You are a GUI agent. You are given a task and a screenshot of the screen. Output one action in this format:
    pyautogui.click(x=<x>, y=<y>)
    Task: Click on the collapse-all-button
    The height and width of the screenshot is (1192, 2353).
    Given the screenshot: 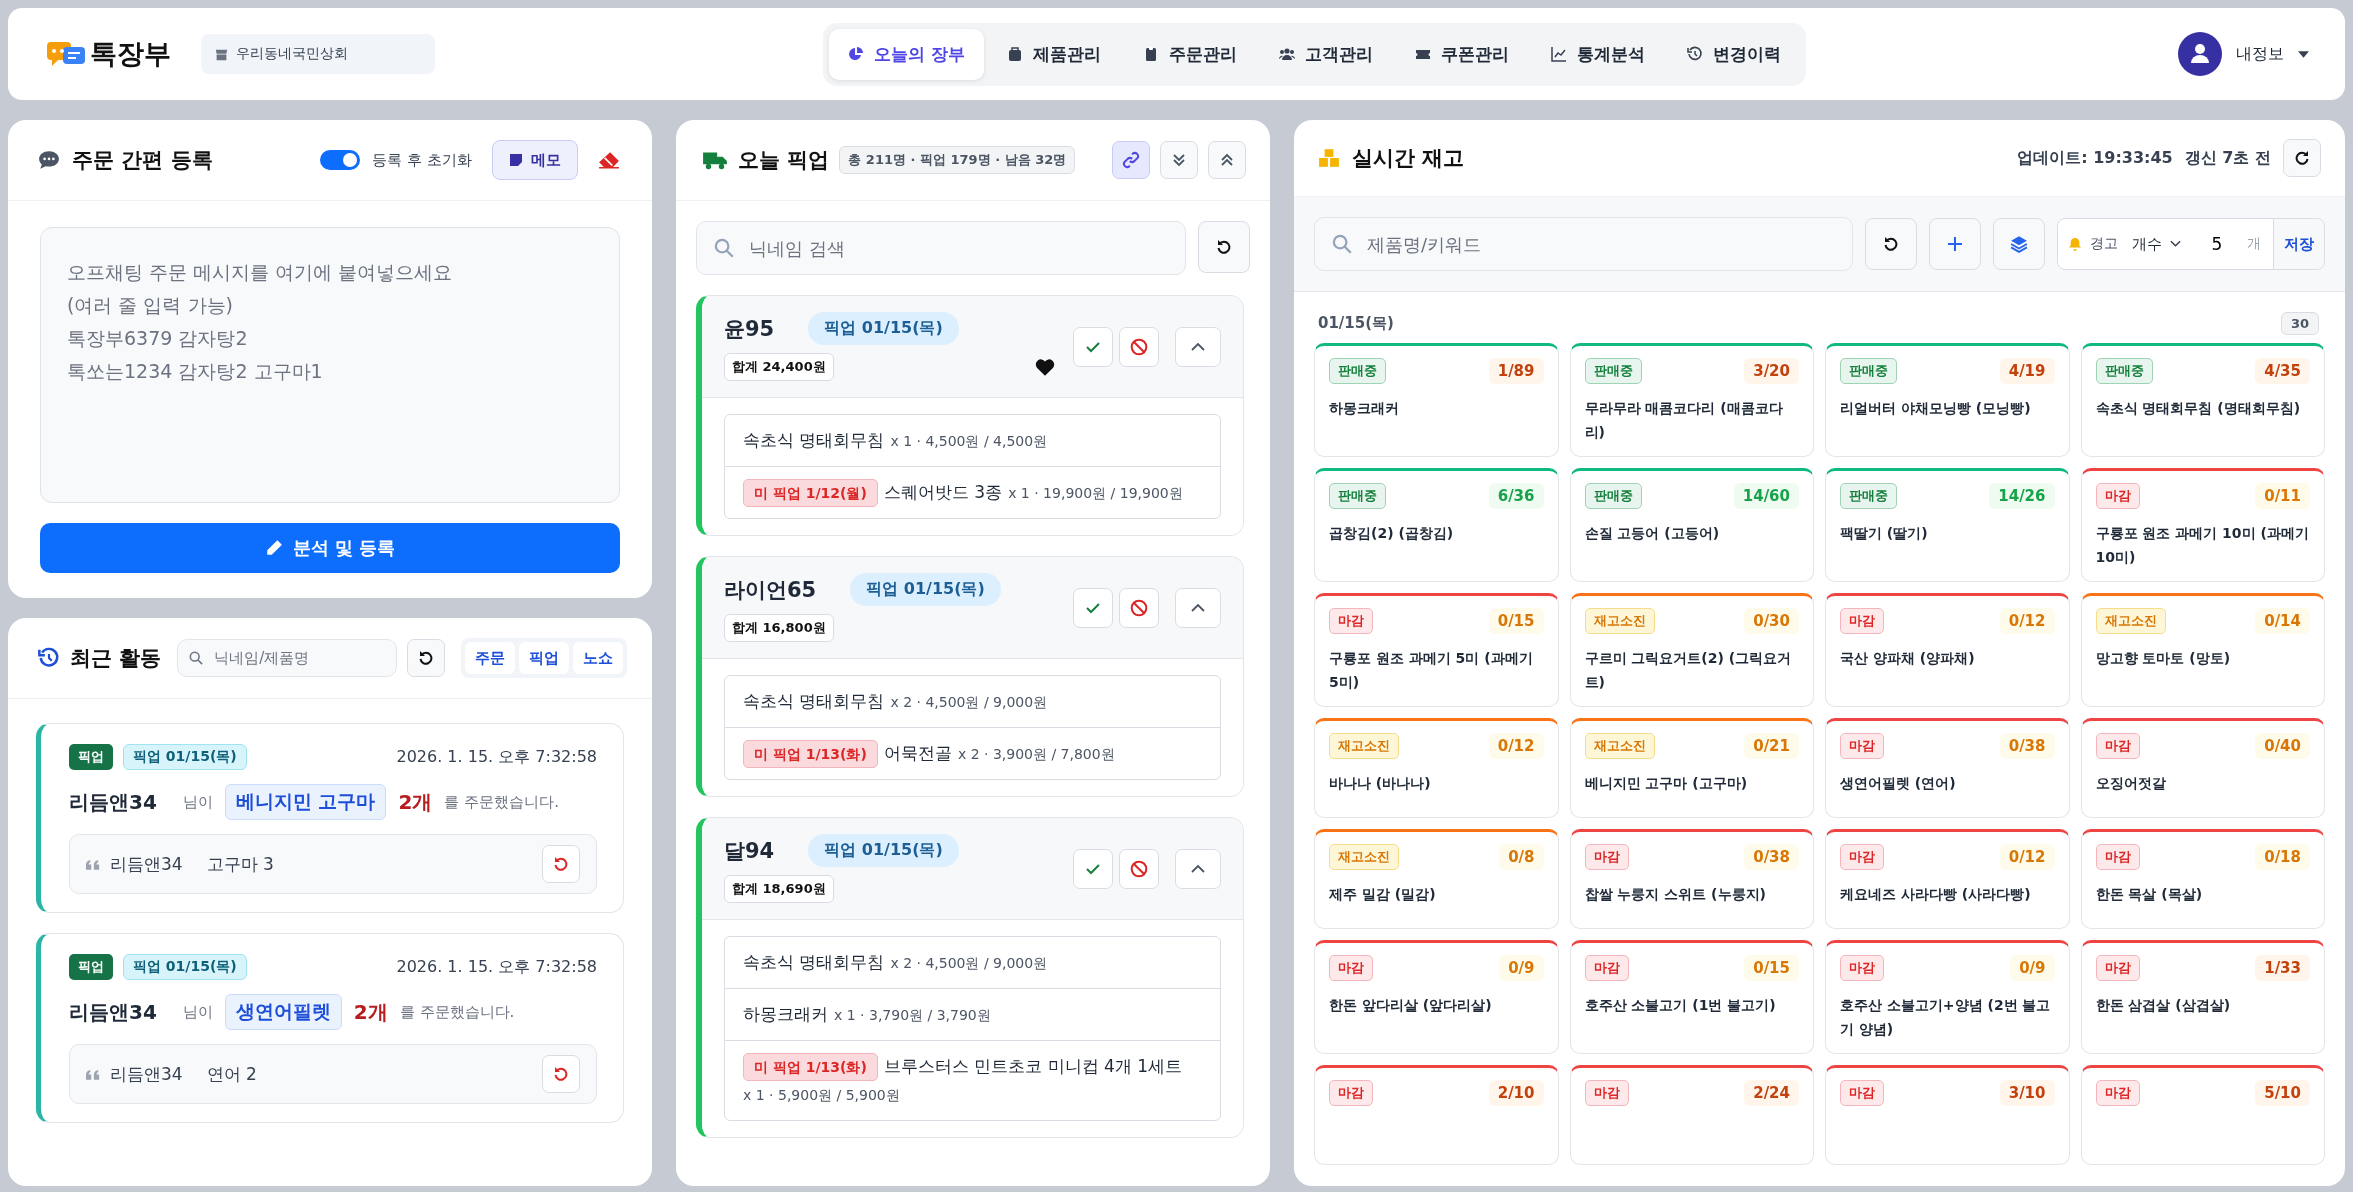 What is the action you would take?
    pyautogui.click(x=1227, y=160)
    